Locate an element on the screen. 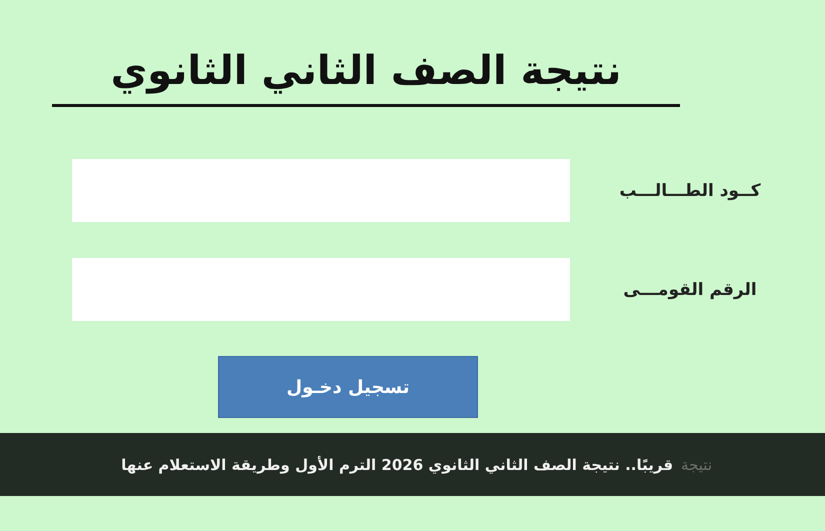 The height and width of the screenshot is (531, 825). field-label: كــود الطـــالـــب is located at coordinates (690, 190).